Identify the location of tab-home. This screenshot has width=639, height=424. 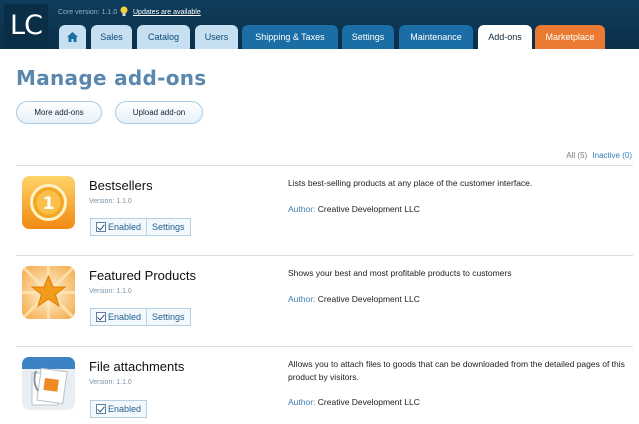
(72, 37).